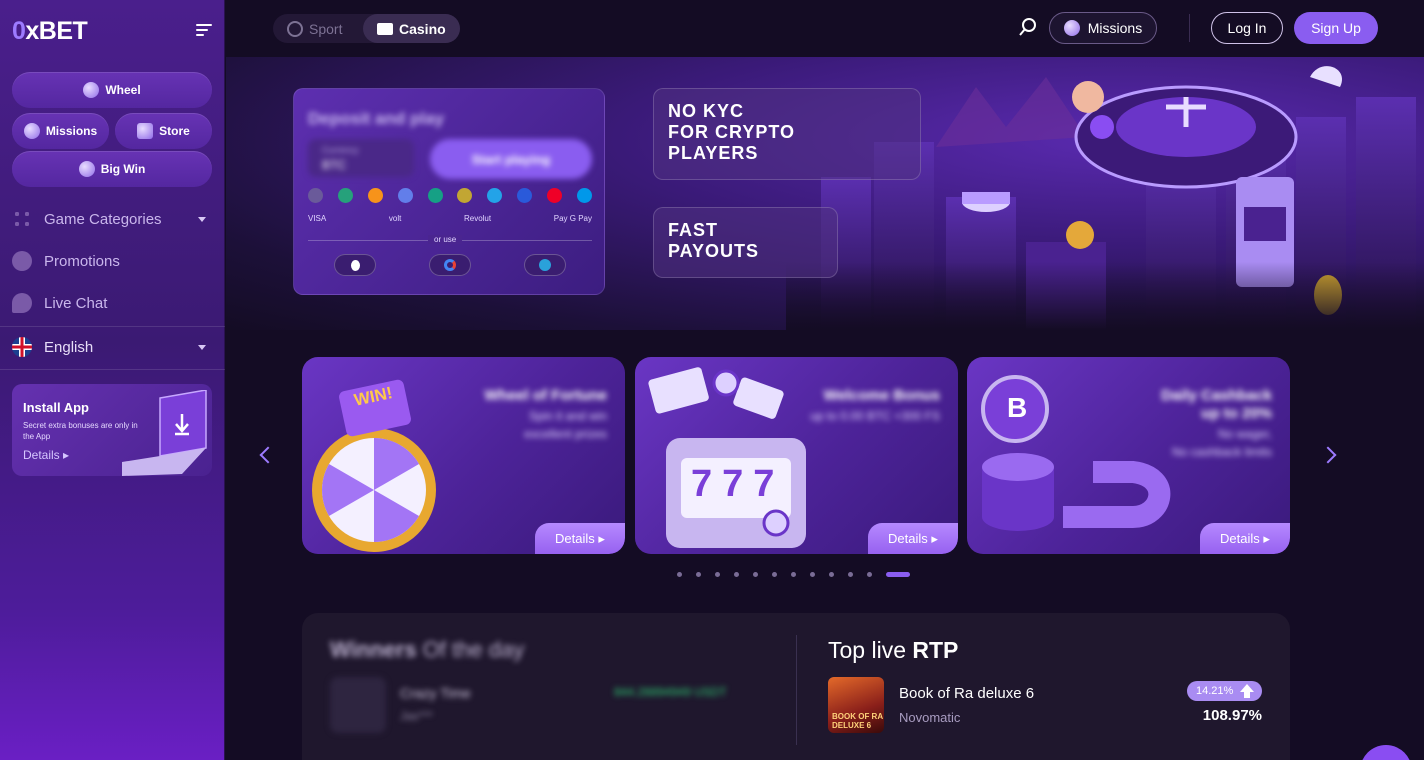 The height and width of the screenshot is (760, 1424). What do you see at coordinates (82, 261) in the screenshot?
I see `sidebar-item-label: Promotions` at bounding box center [82, 261].